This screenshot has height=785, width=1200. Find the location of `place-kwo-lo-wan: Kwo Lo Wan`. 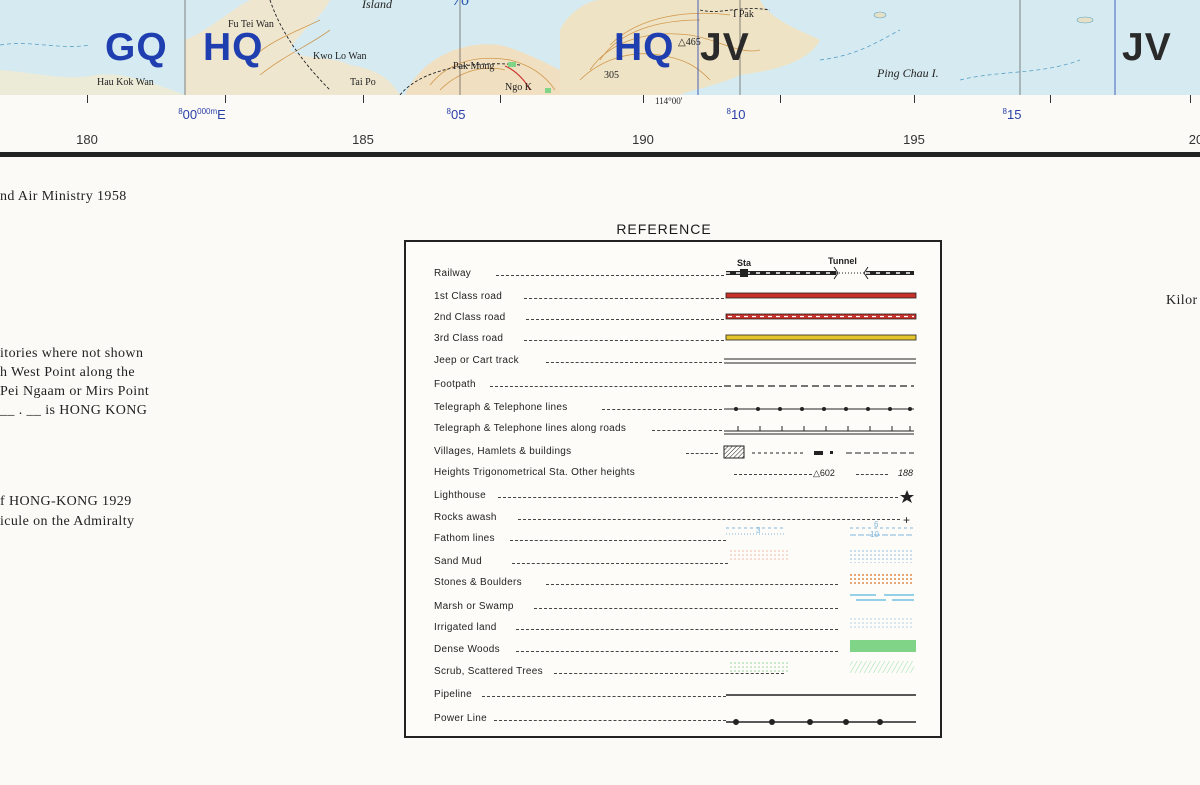

place-kwo-lo-wan: Kwo Lo Wan is located at coordinates (340, 56).